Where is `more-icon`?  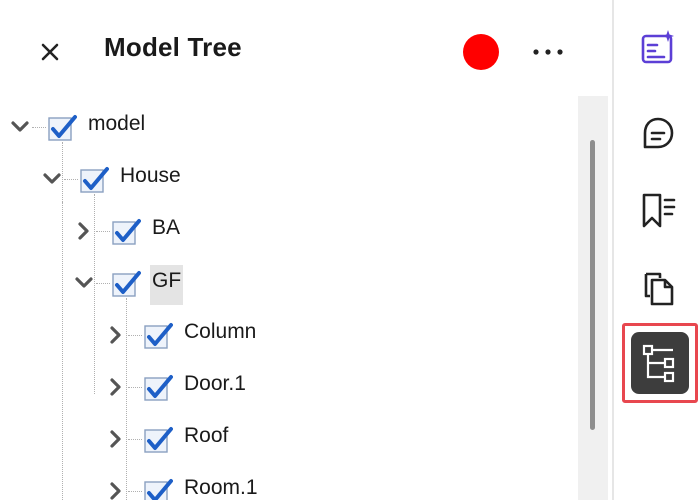 more-icon is located at coordinates (548, 52).